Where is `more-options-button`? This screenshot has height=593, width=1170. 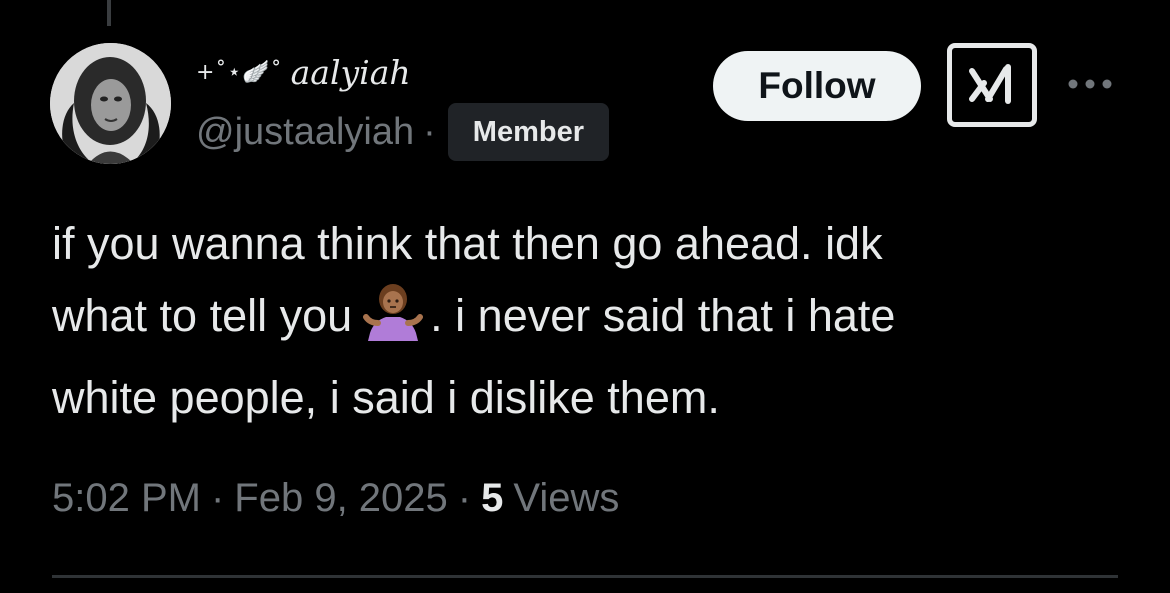
more-options-button is located at coordinates (1090, 84).